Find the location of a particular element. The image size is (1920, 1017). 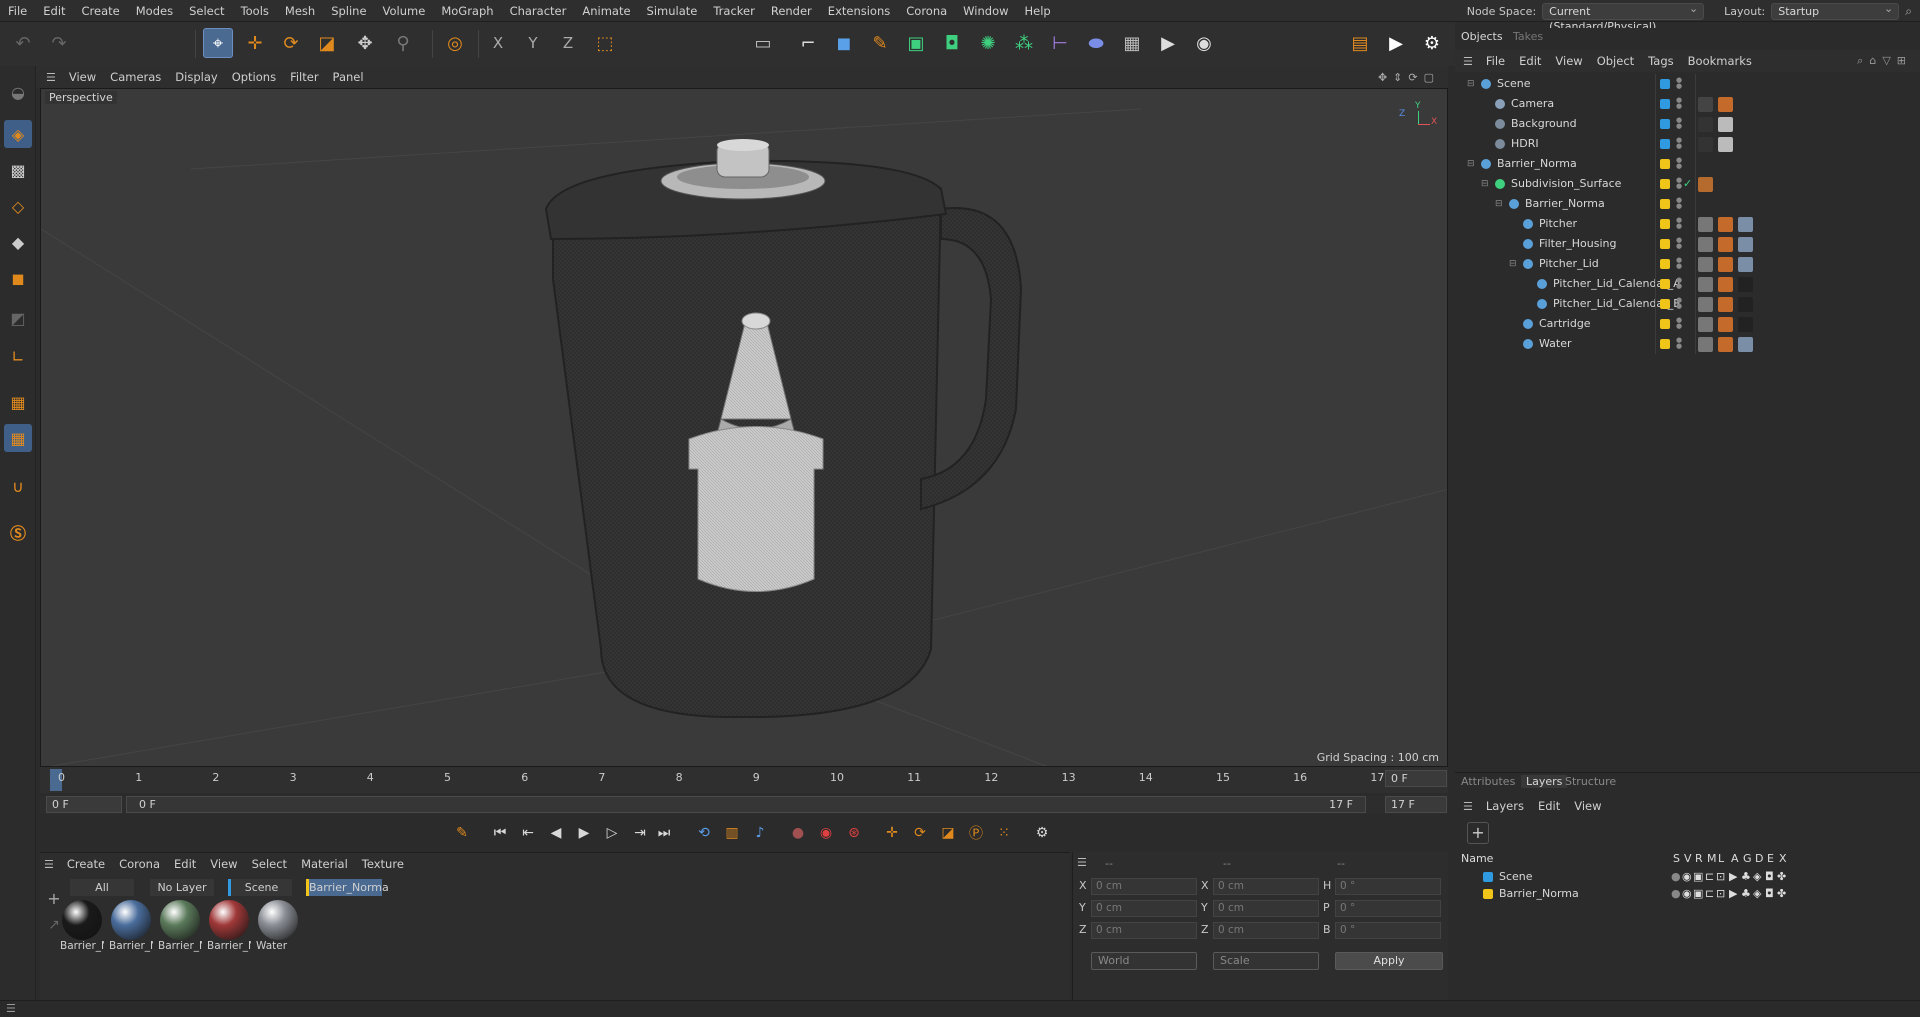

object-row: Background ● ● is located at coordinates (1687, 124).